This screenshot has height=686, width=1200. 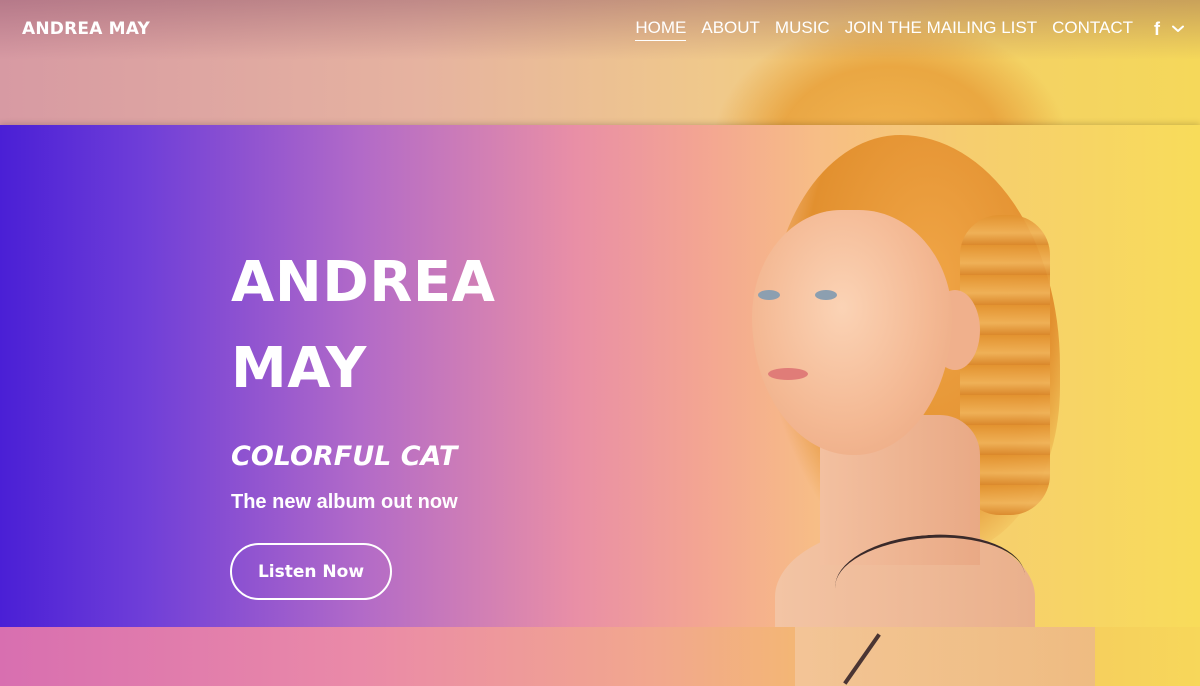 I want to click on photo-lips, so click(x=788, y=374).